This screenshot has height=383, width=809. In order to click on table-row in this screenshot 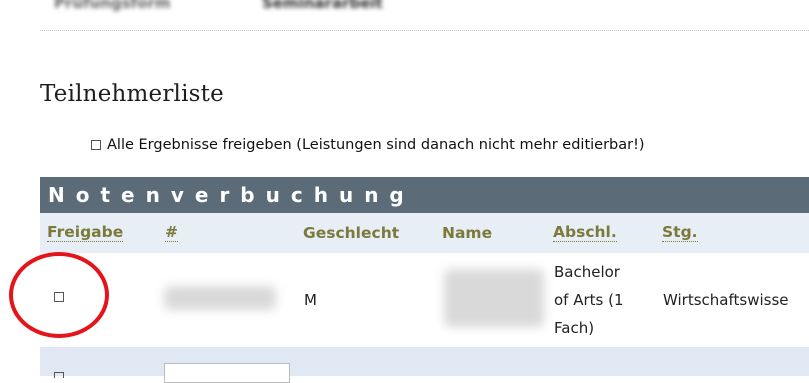, I will do `click(424, 365)`.